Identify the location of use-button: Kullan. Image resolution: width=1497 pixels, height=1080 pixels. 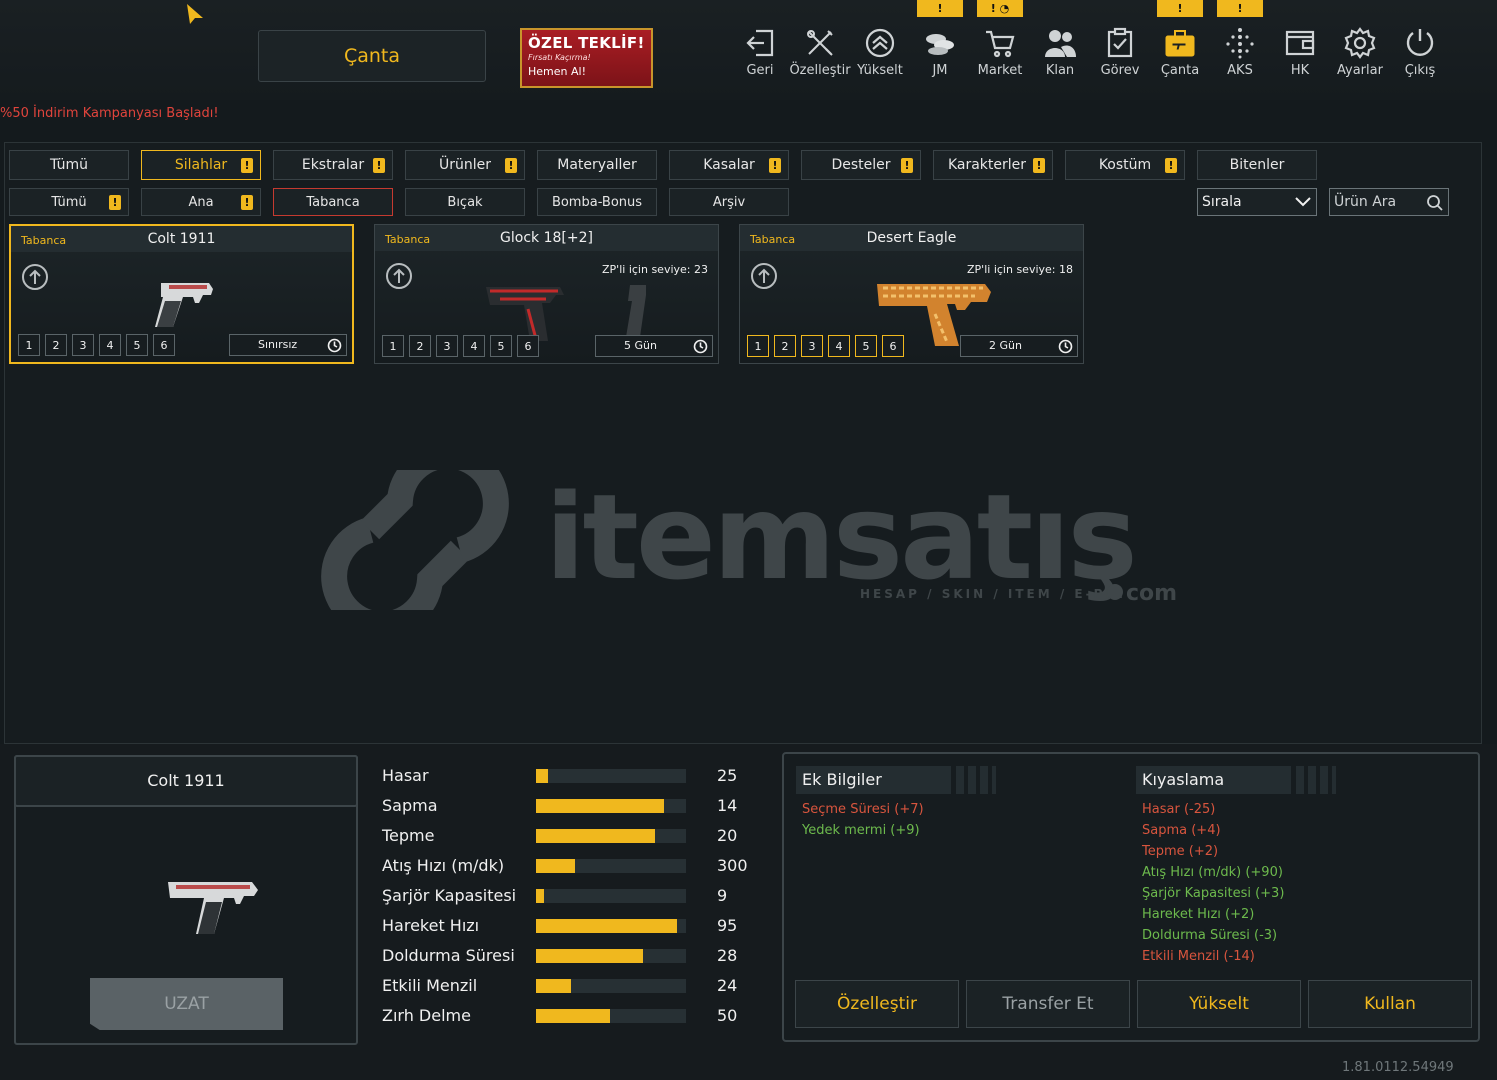
(1390, 1004).